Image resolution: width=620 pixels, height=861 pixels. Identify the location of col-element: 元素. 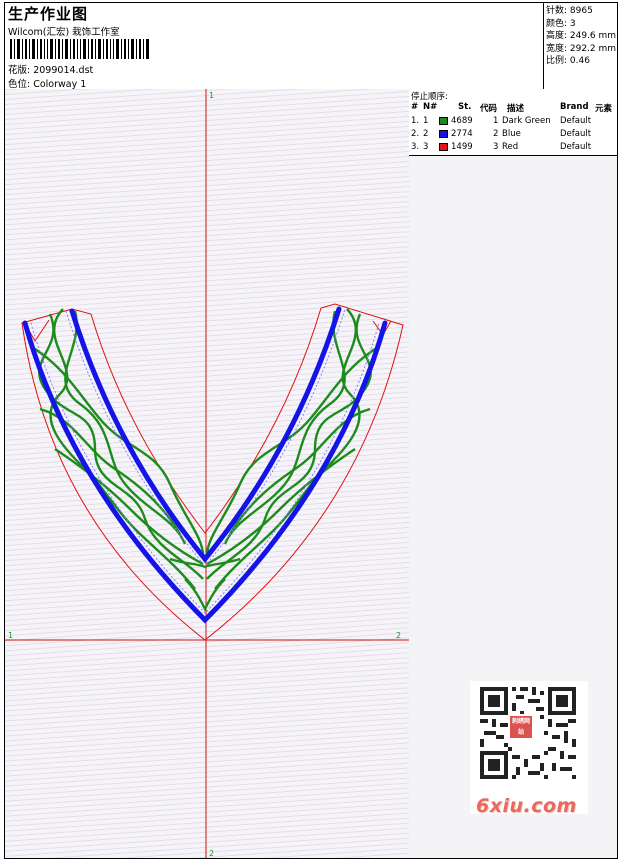
(604, 109).